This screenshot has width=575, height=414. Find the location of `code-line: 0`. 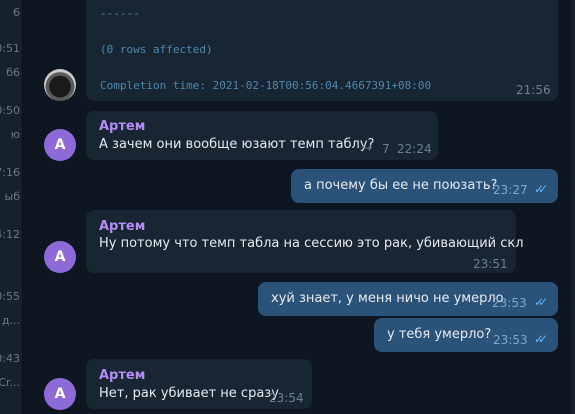

code-line: 0 is located at coordinates (103, 1).